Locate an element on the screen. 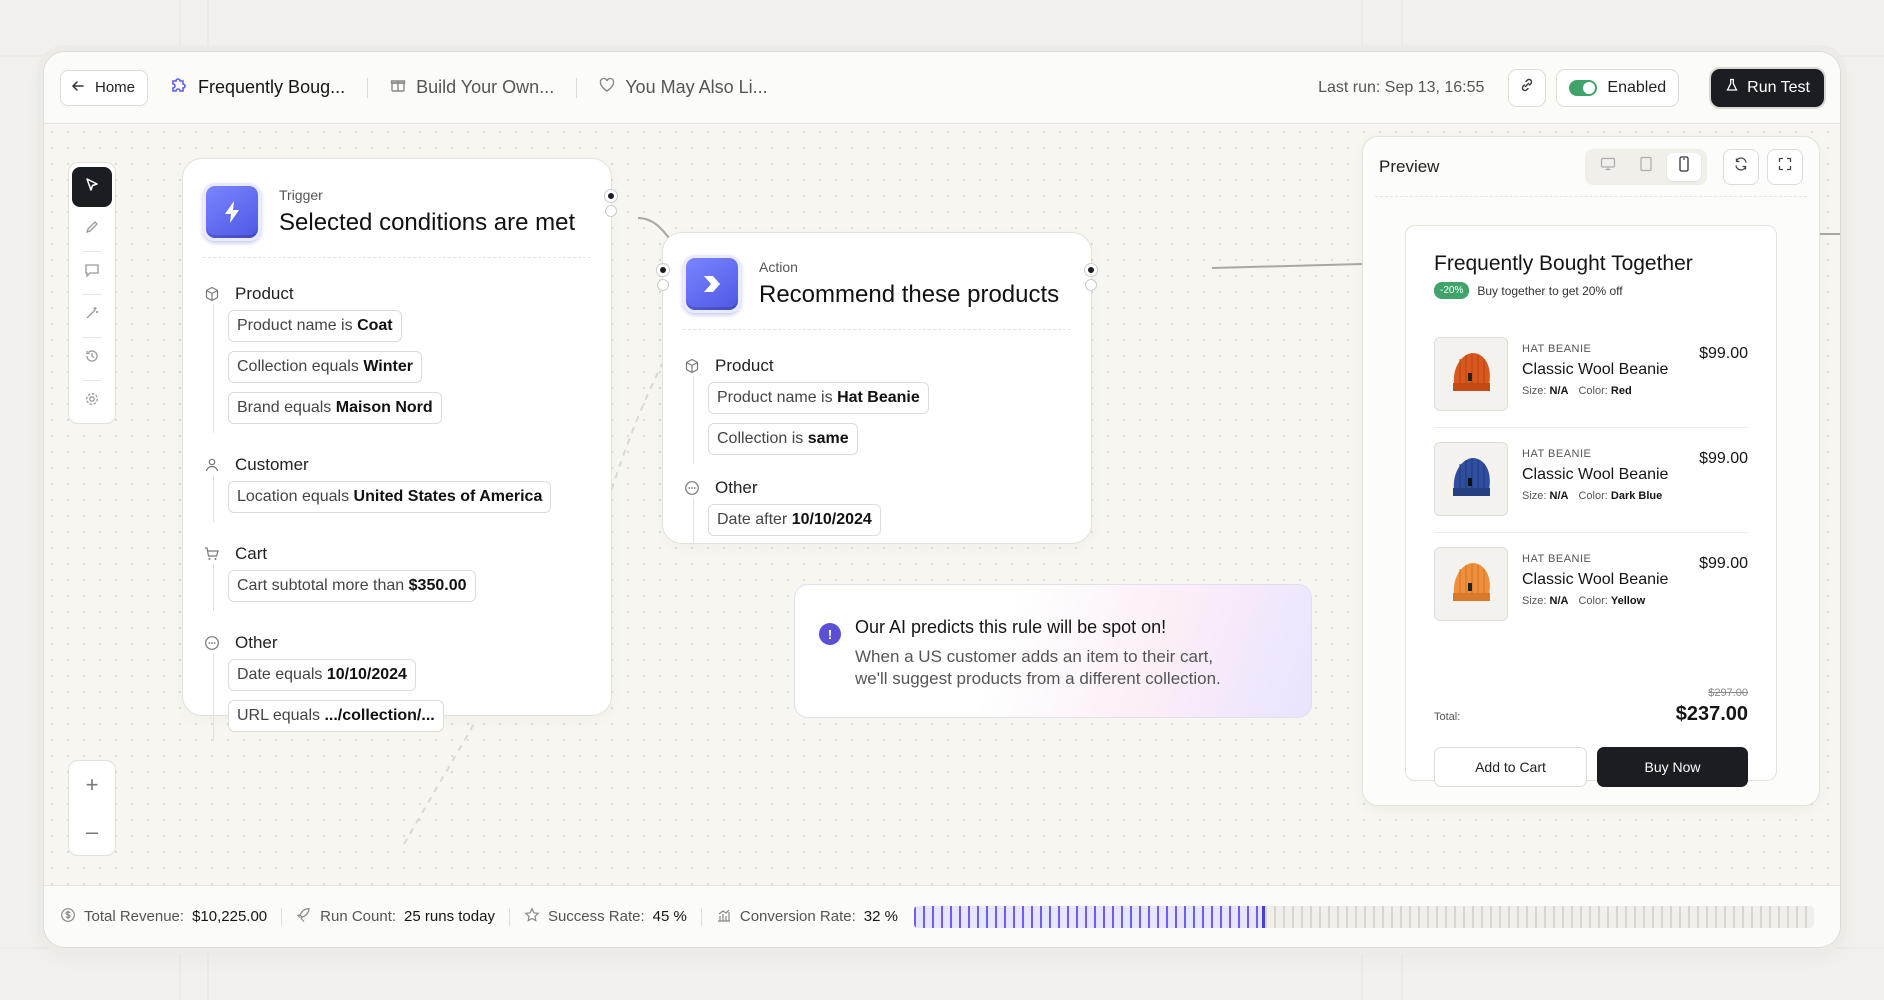  condition-value: Winter is located at coordinates (388, 366).